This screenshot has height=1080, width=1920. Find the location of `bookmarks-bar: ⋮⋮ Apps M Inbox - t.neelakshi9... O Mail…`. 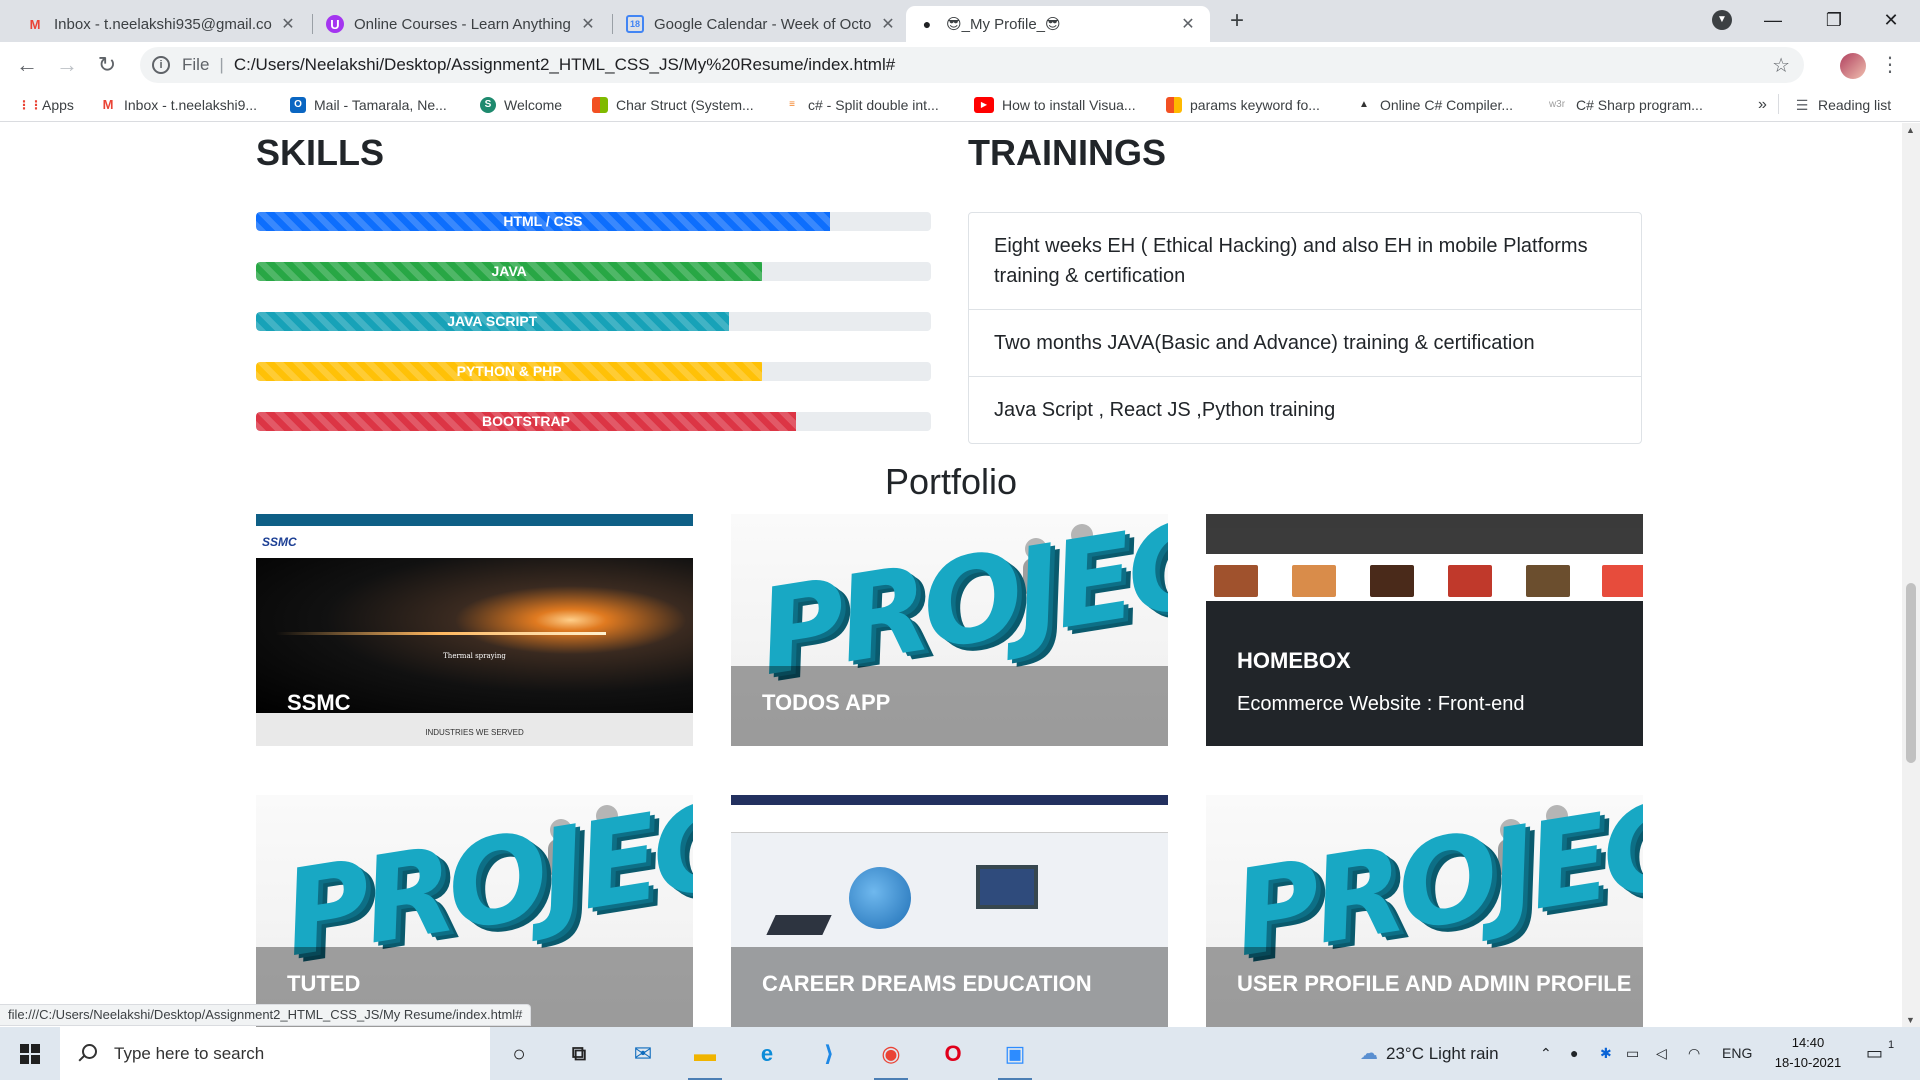

bookmarks-bar: ⋮⋮ Apps M Inbox - t.neelakshi9... O Mail… is located at coordinates (960, 105).